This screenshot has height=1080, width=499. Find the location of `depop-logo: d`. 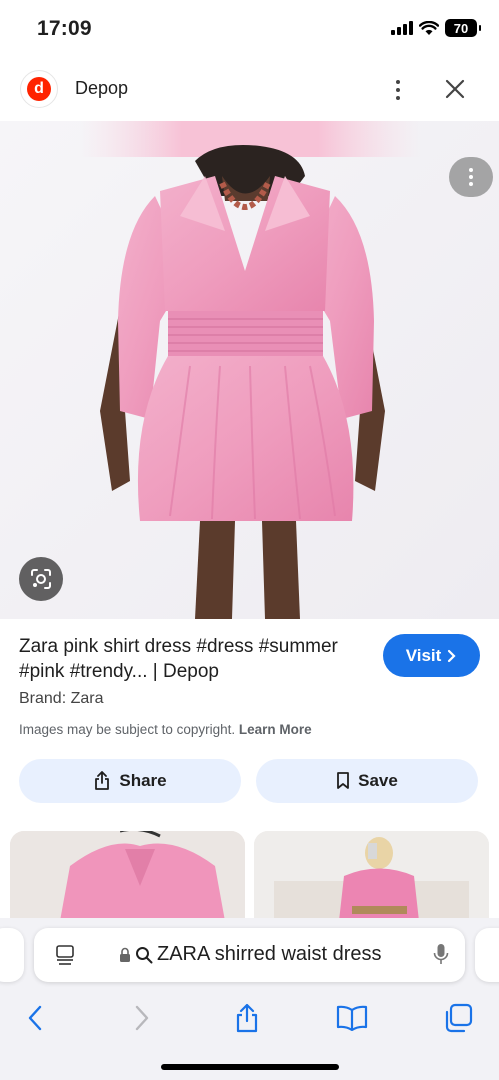

depop-logo: d is located at coordinates (39, 89).